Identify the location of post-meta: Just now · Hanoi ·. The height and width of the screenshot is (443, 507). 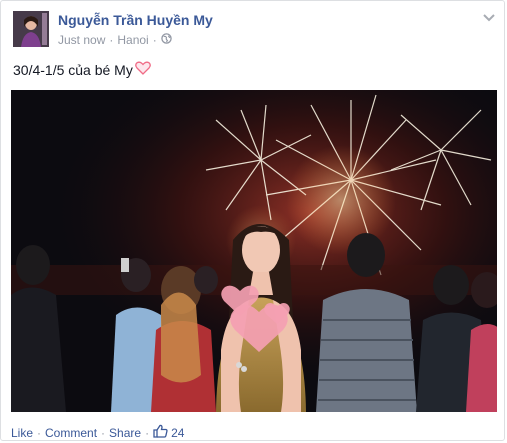
(115, 40).